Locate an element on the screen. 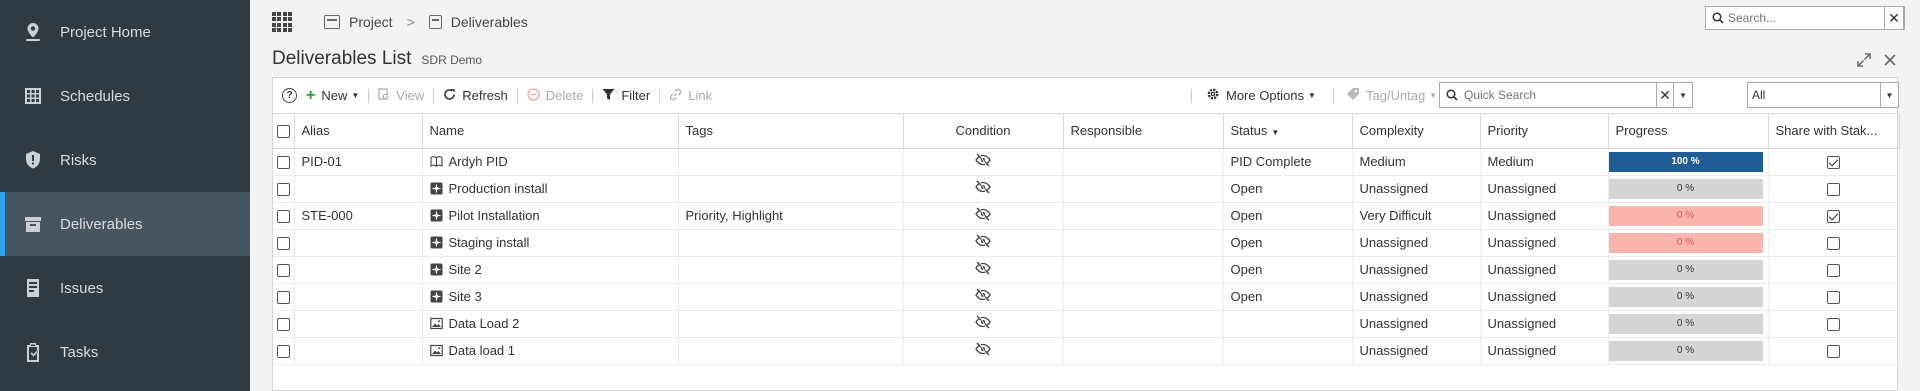 Image resolution: width=1920 pixels, height=391 pixels. table-row: Data load 1 Unassigned Unassigned 0 % is located at coordinates (1086, 351).